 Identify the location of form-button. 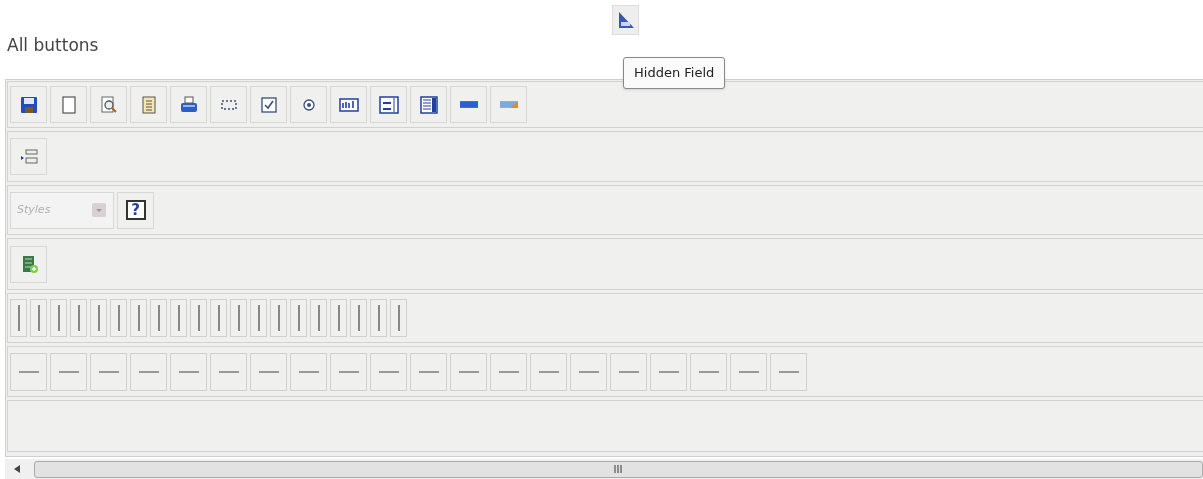
(228, 104).